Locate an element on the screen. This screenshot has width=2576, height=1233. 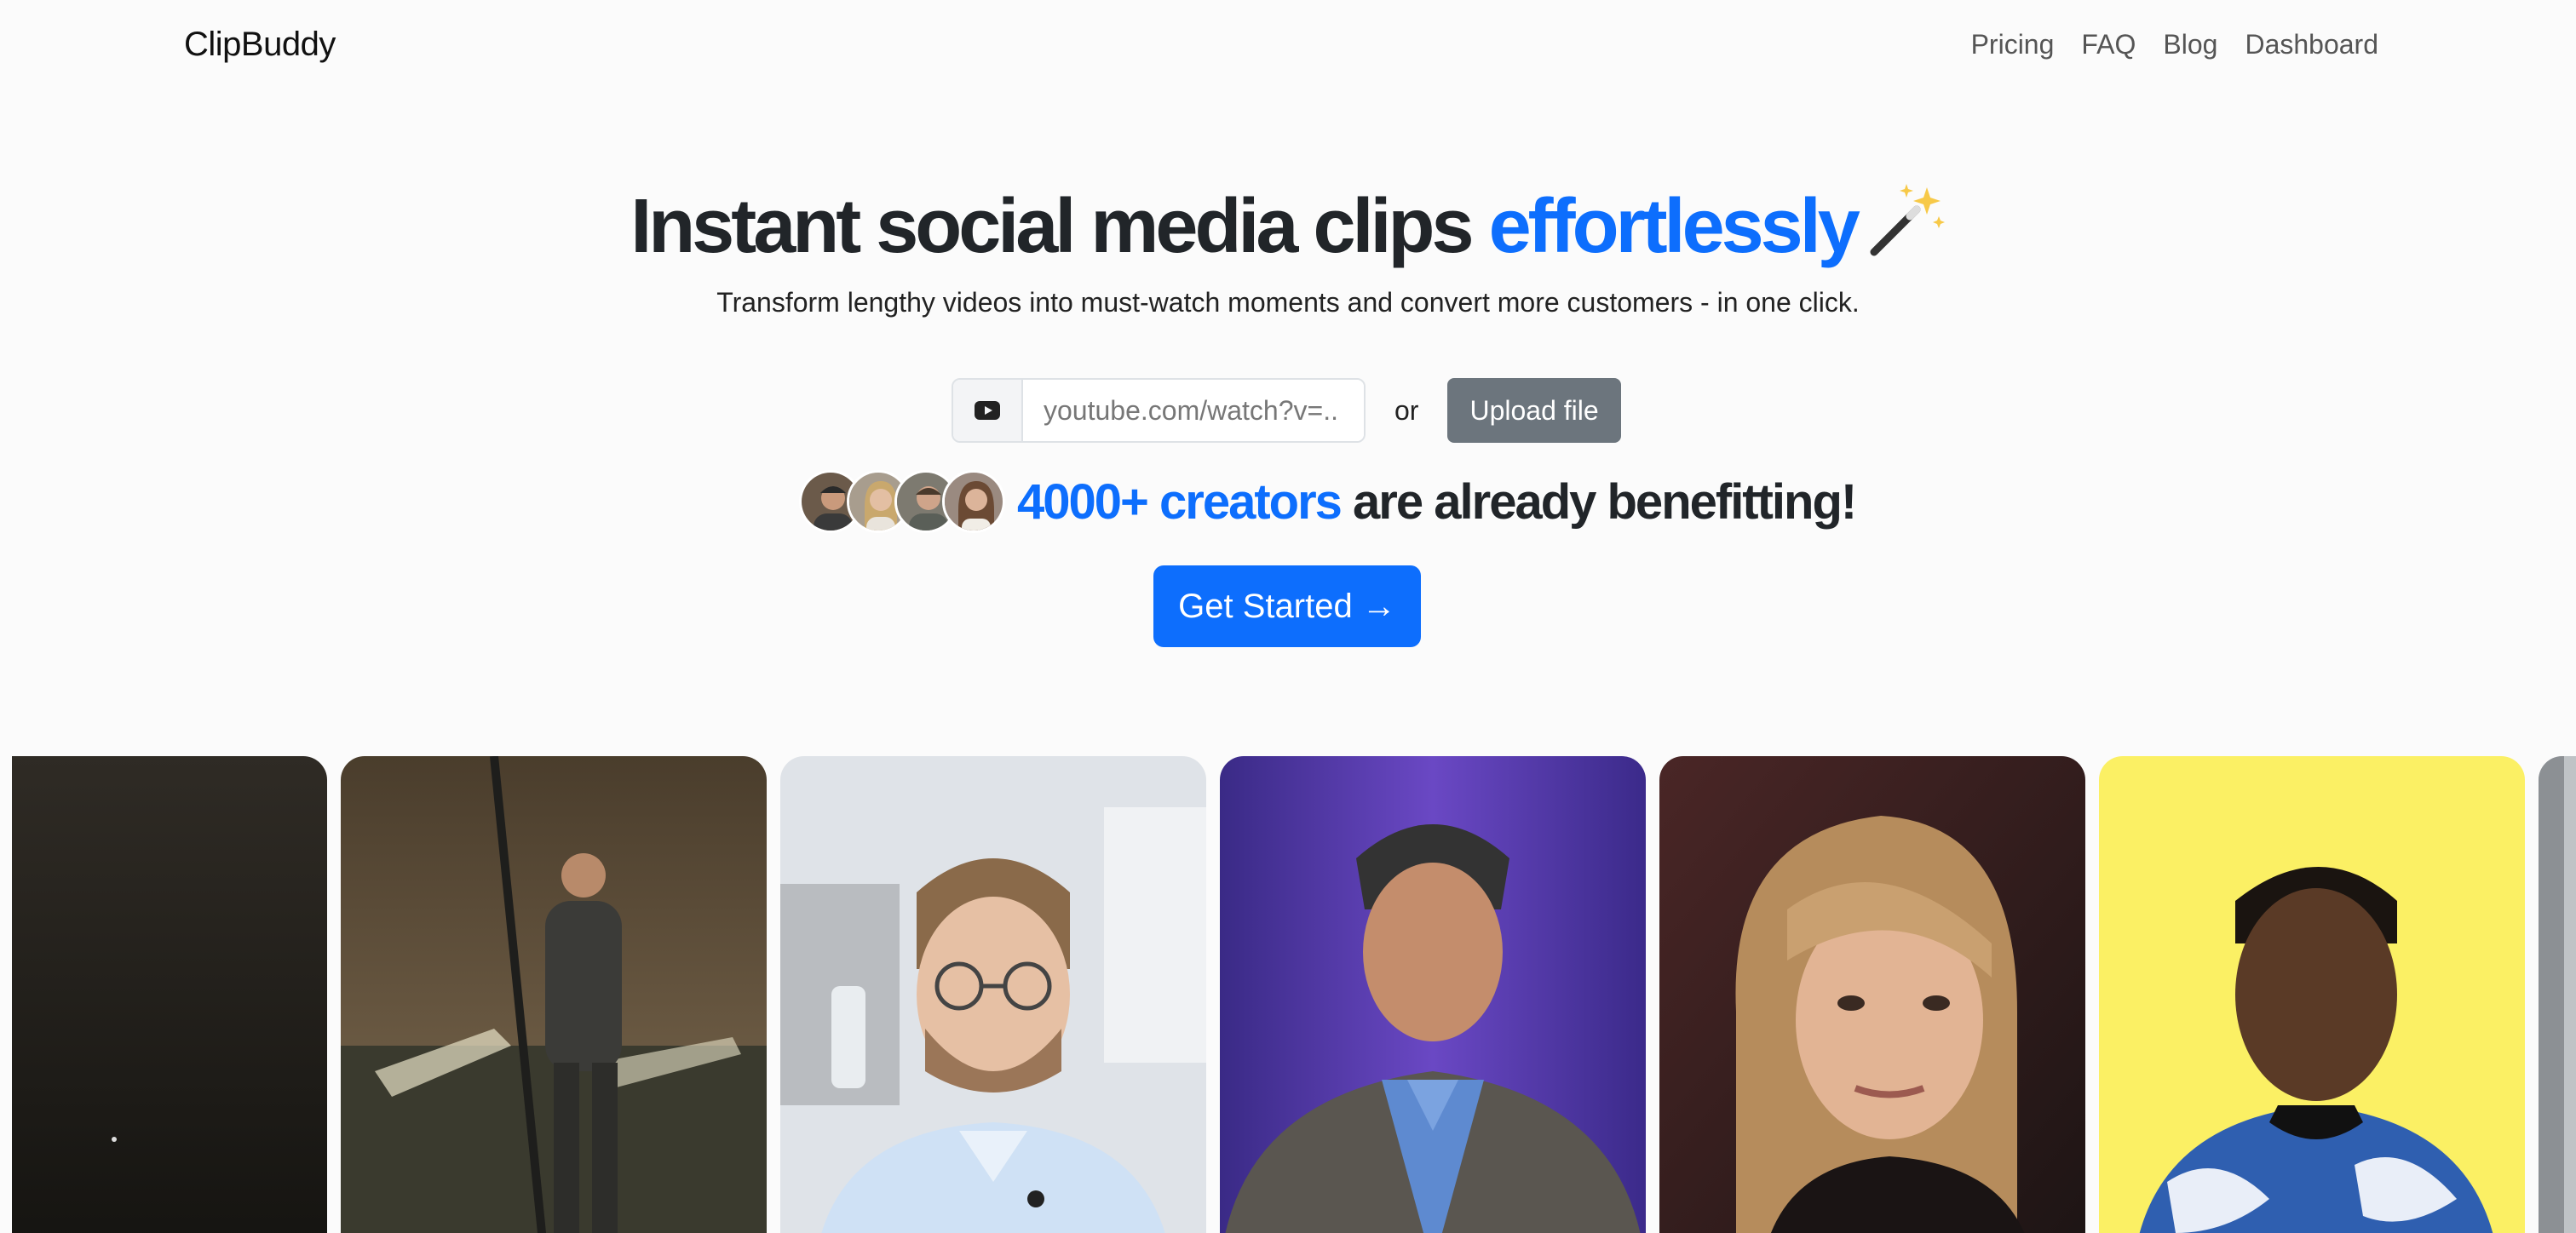
social-proof: 4000+ creators are already benefitting! is located at coordinates (1328, 501).